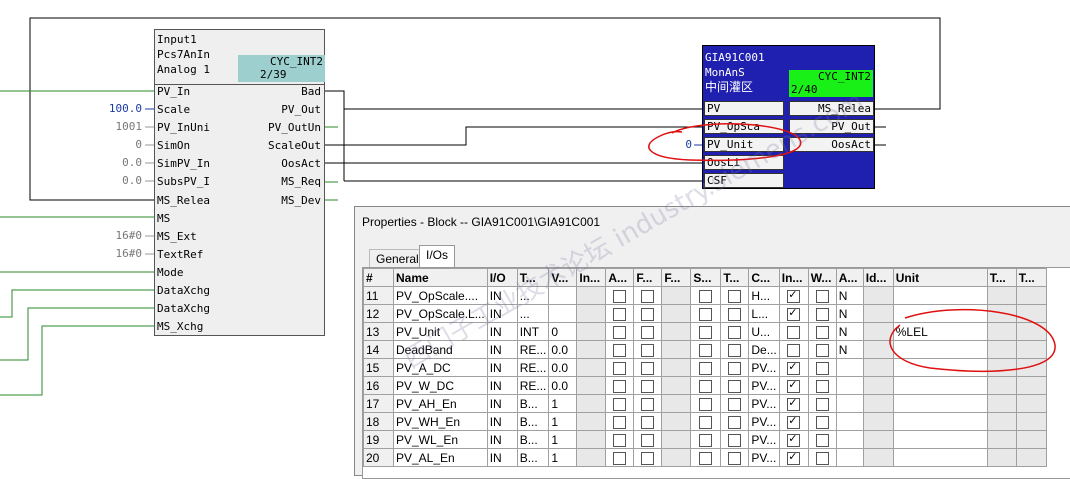 This screenshot has height=479, width=1070. Describe the element at coordinates (533, 331) in the screenshot. I see `type-cell: INT` at that location.